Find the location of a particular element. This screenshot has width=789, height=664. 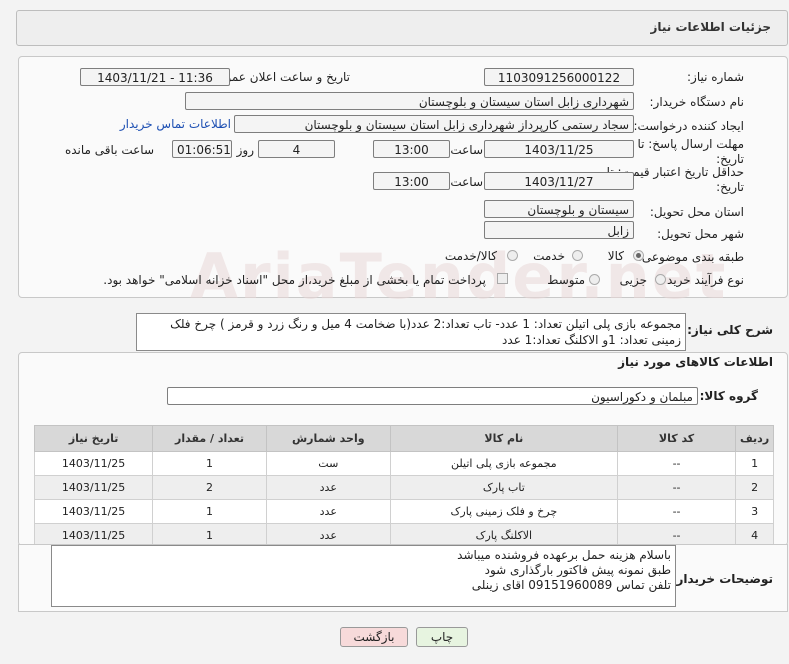

days-remaining-field: 4 is located at coordinates (296, 149).